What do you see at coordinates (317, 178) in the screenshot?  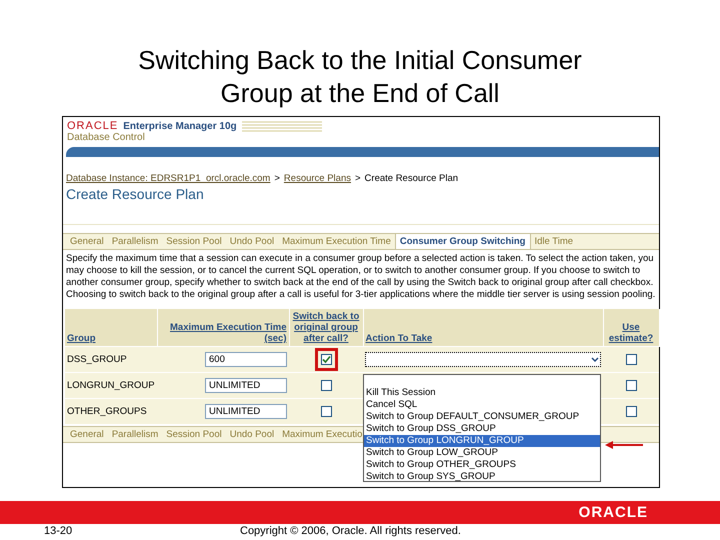 I see `breadcrumb-link: Resource Plans` at bounding box center [317, 178].